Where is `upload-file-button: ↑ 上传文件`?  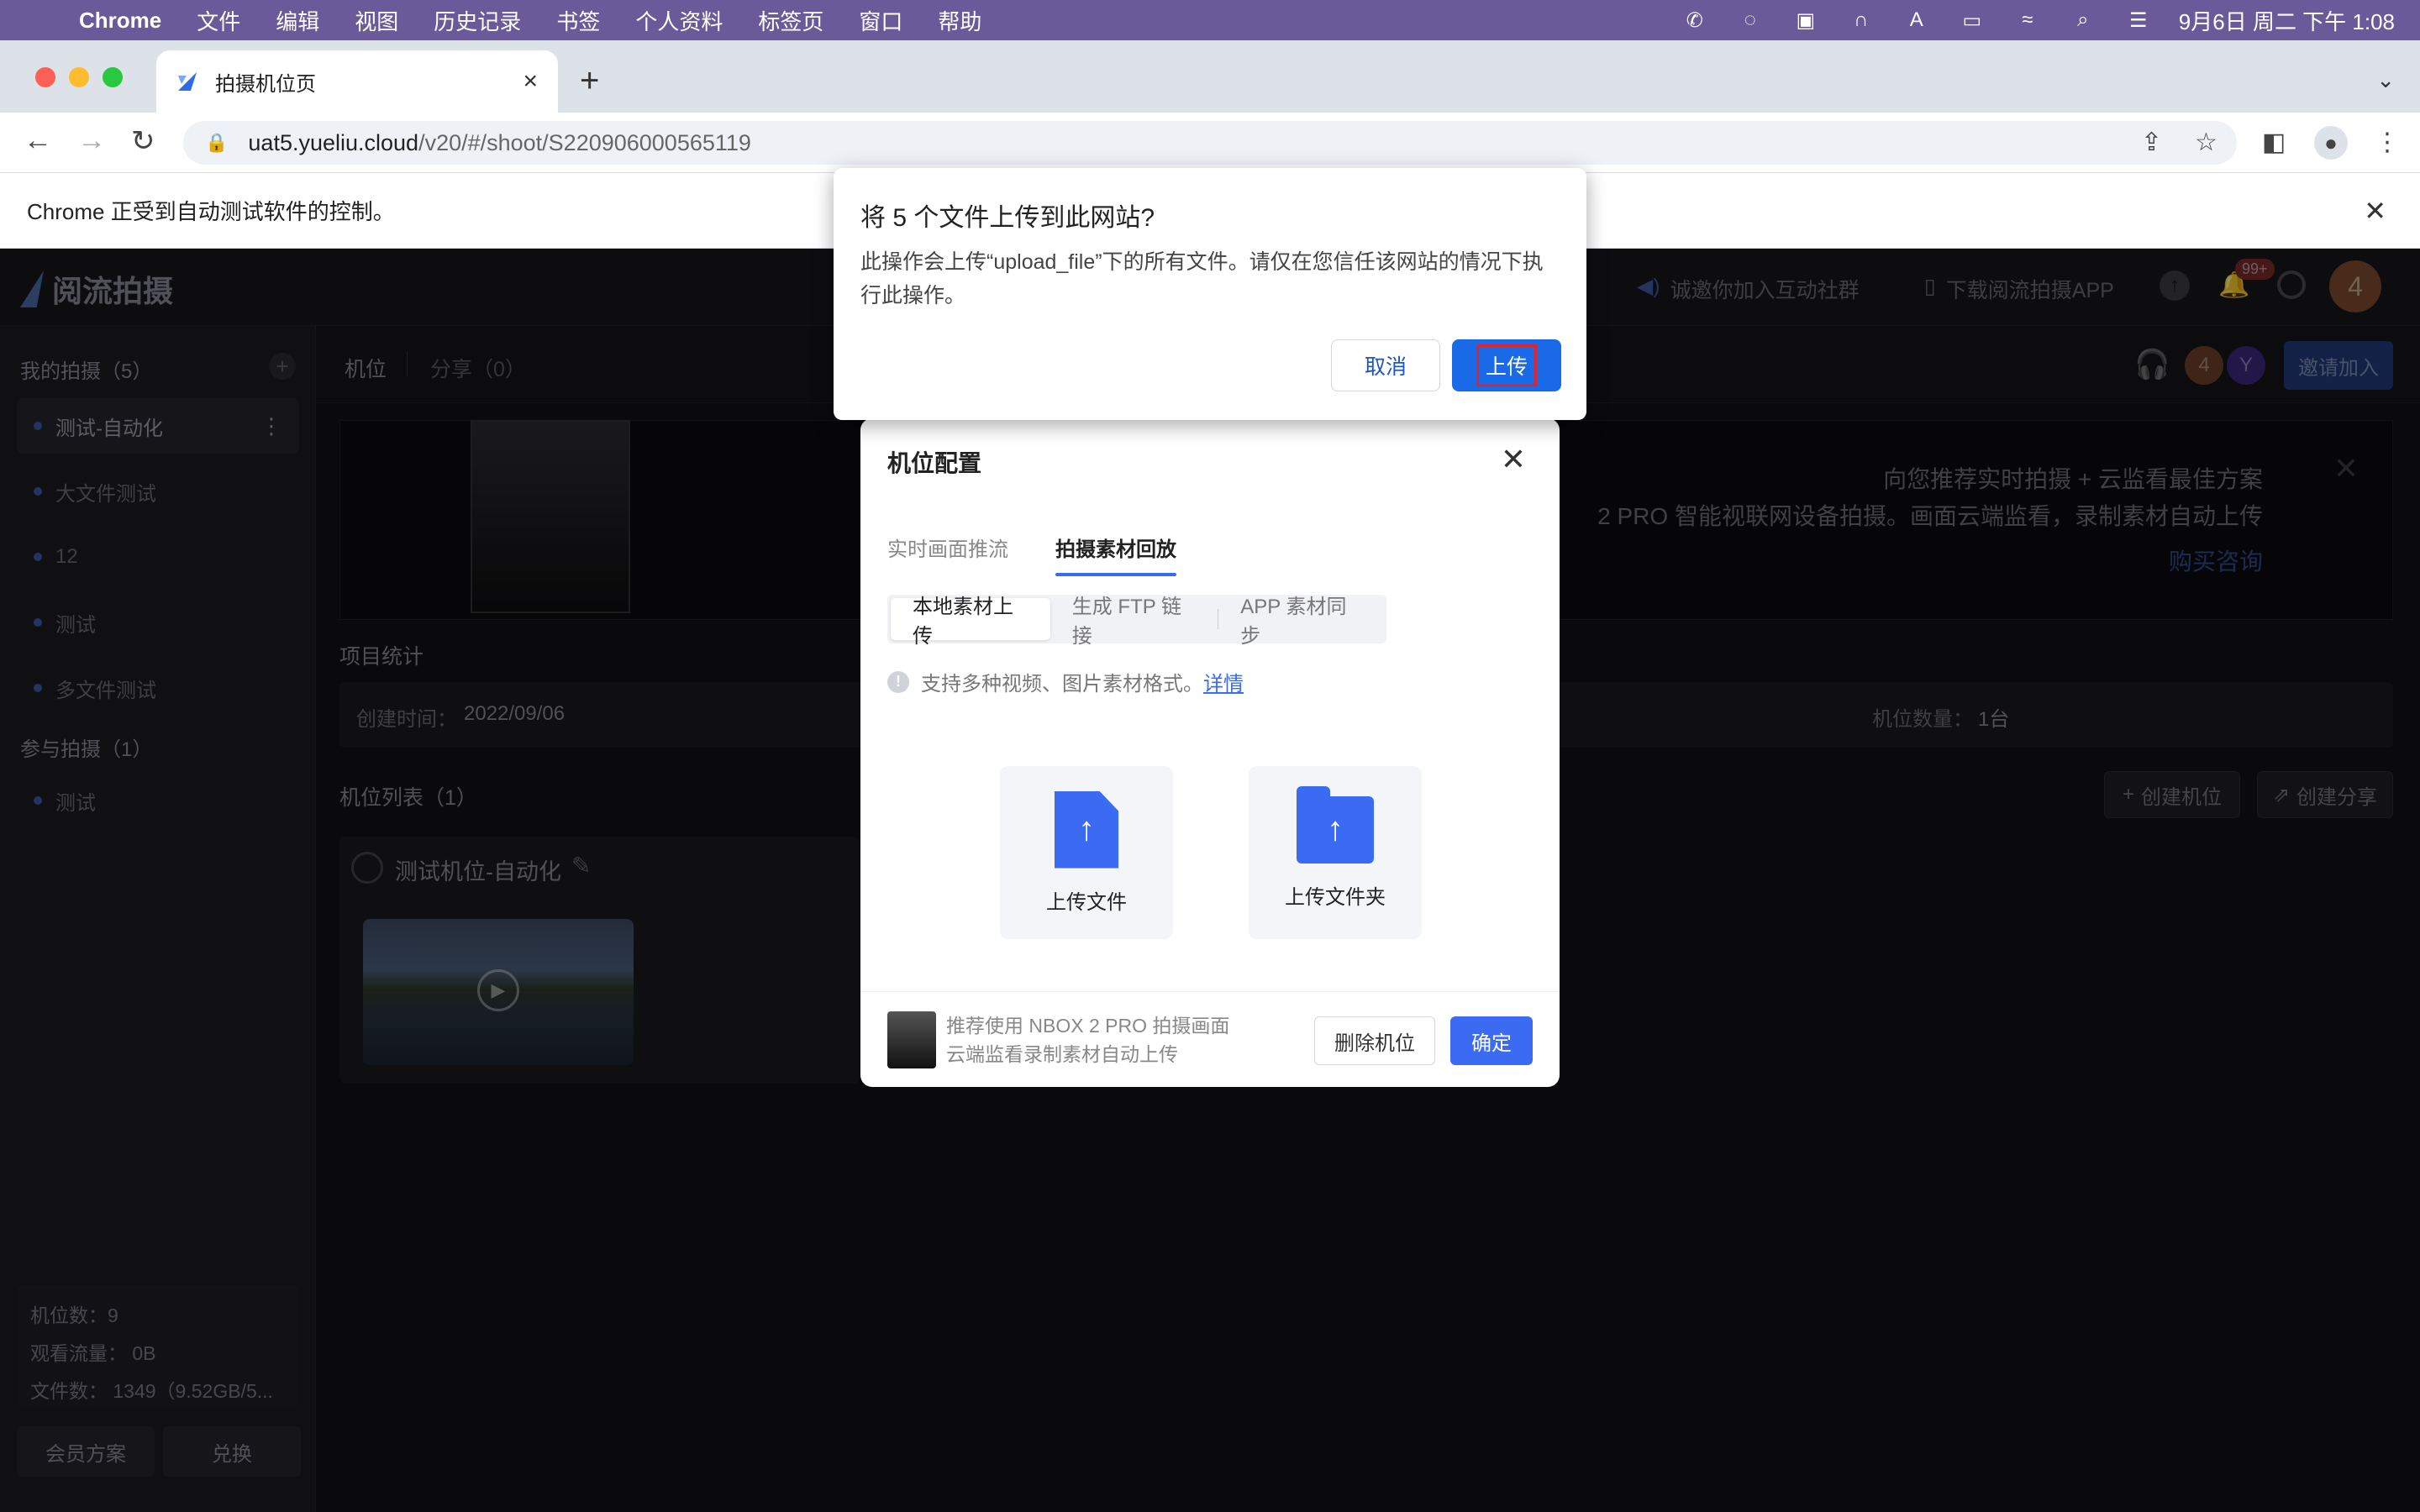 upload-file-button: ↑ 上传文件 is located at coordinates (1086, 852).